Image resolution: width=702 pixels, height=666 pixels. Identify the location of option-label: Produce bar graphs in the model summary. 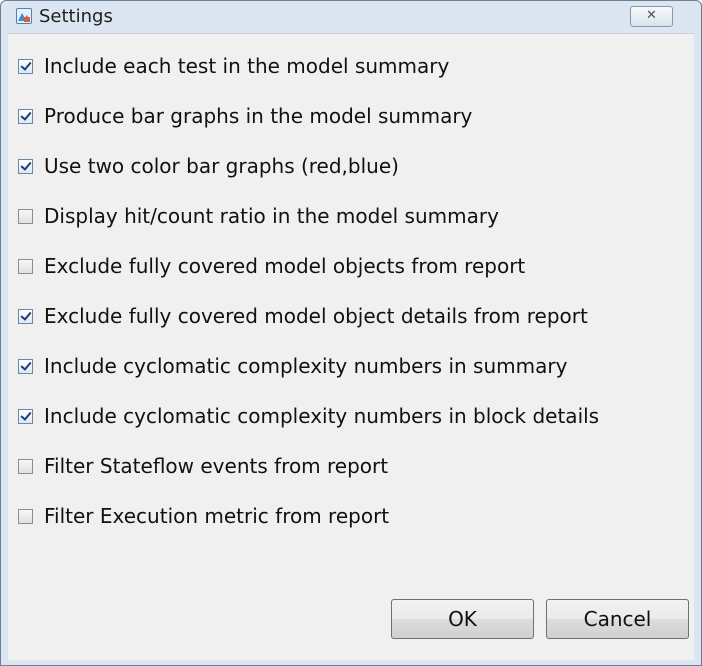
(258, 116).